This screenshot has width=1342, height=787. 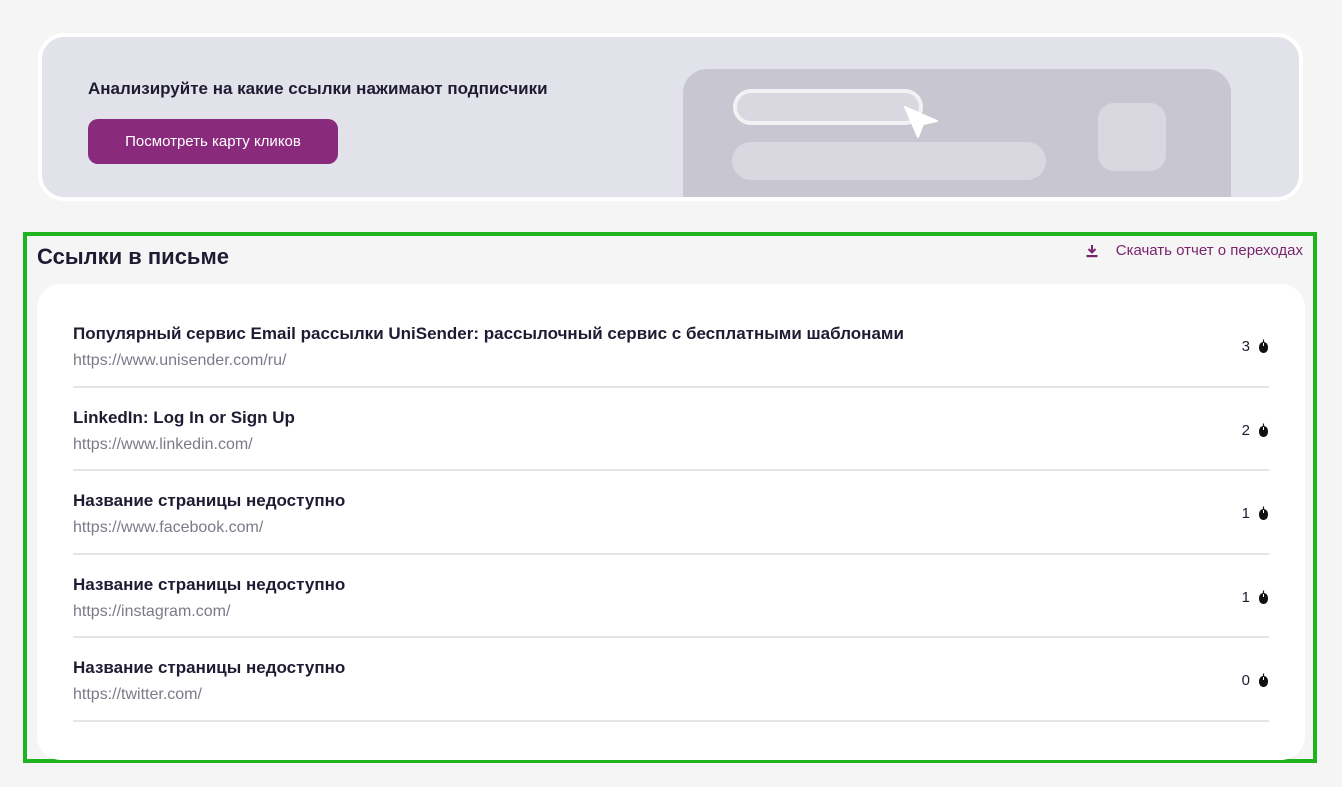 I want to click on link-url: https://www.unisender.com/ru/, so click(x=179, y=361).